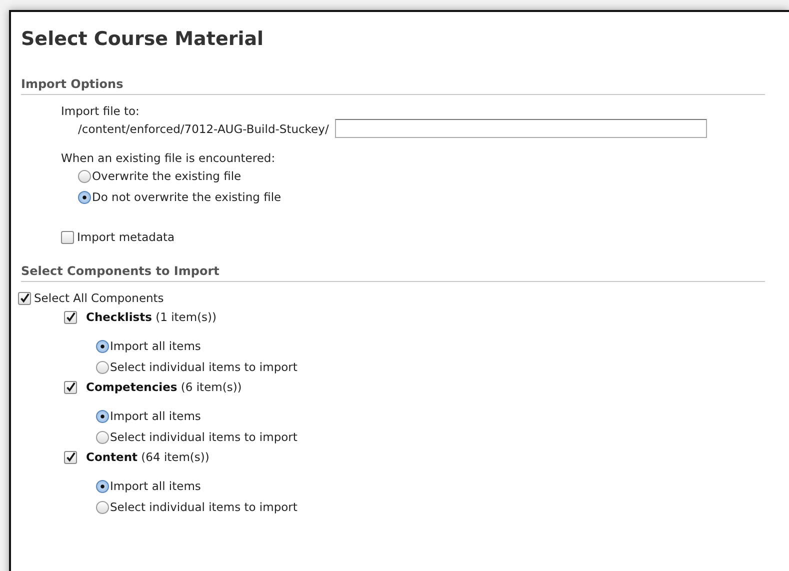  What do you see at coordinates (148, 457) in the screenshot?
I see `checkbox-label: Content (64 item(s))` at bounding box center [148, 457].